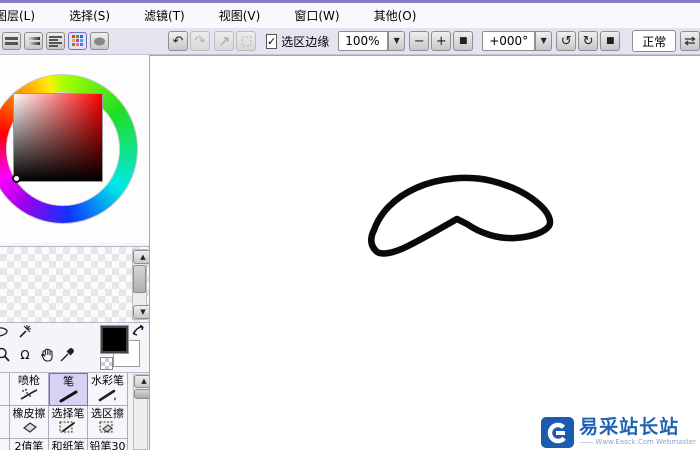 This screenshot has width=700, height=451. I want to click on undo-button: ↶, so click(178, 41).